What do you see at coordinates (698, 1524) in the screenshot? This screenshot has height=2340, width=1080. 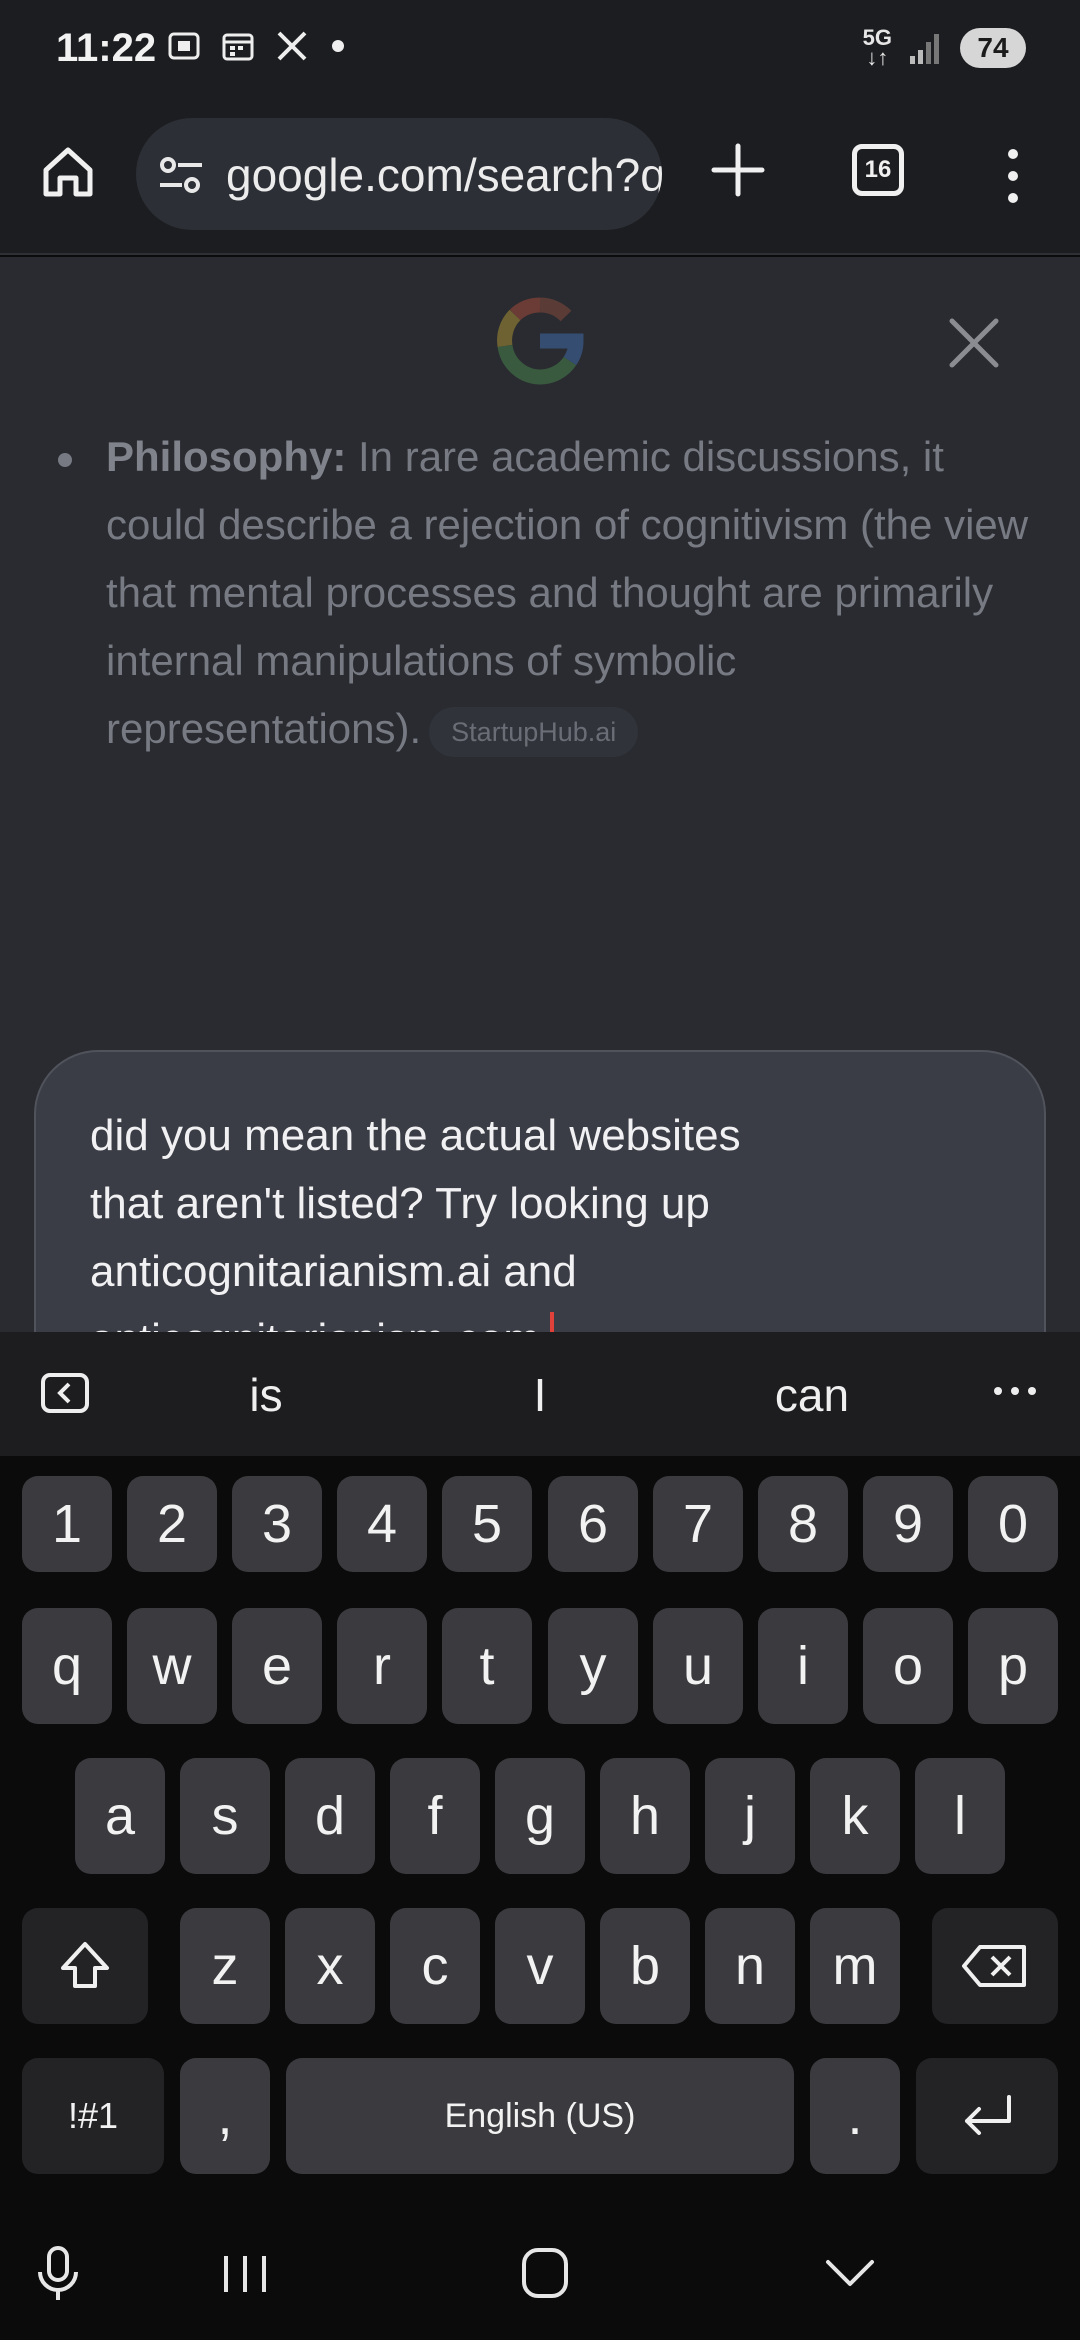 I see `key-7: 7` at bounding box center [698, 1524].